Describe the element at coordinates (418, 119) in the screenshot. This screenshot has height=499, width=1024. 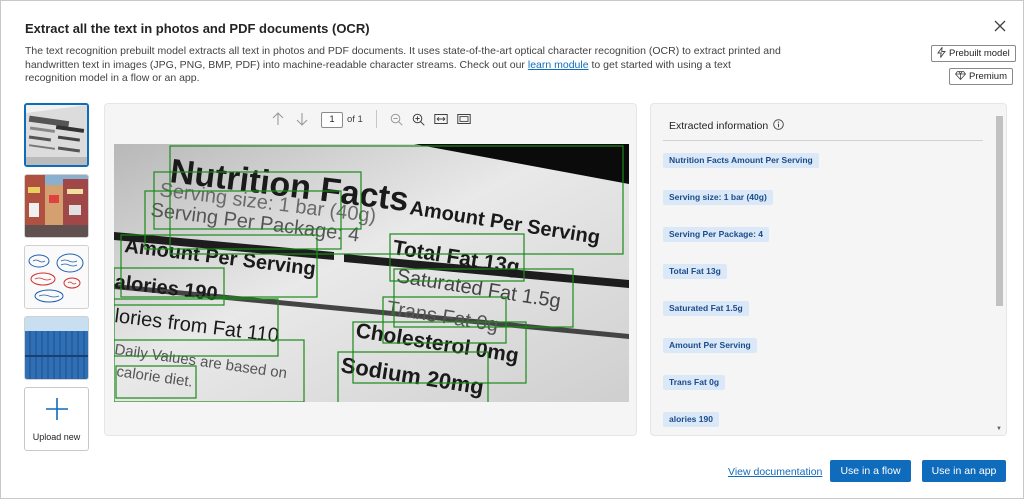
I see `zoom-in-icon` at that location.